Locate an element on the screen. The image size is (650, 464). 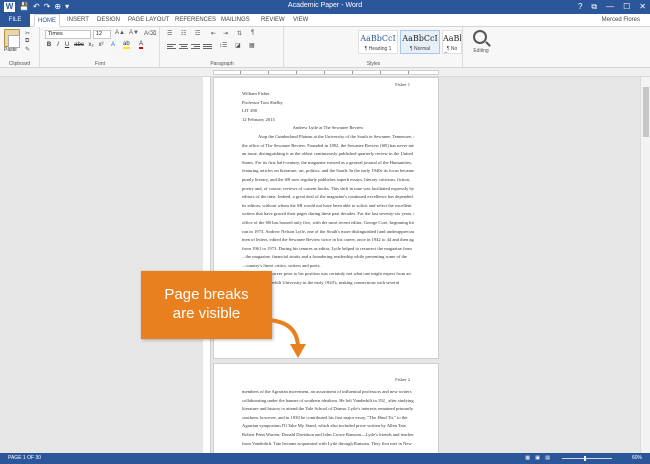
multilevel-list-icon: ☲ is located at coordinates (197, 33).